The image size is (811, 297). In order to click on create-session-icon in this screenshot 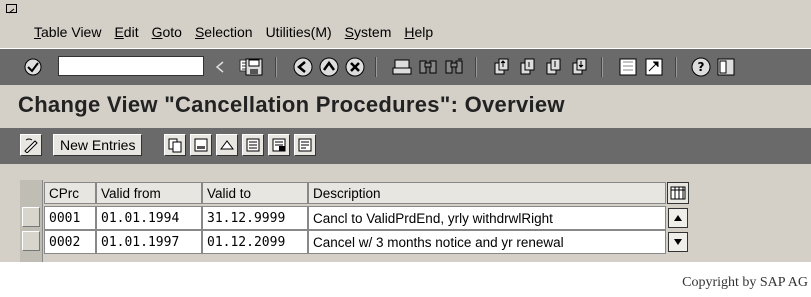, I will do `click(628, 67)`.